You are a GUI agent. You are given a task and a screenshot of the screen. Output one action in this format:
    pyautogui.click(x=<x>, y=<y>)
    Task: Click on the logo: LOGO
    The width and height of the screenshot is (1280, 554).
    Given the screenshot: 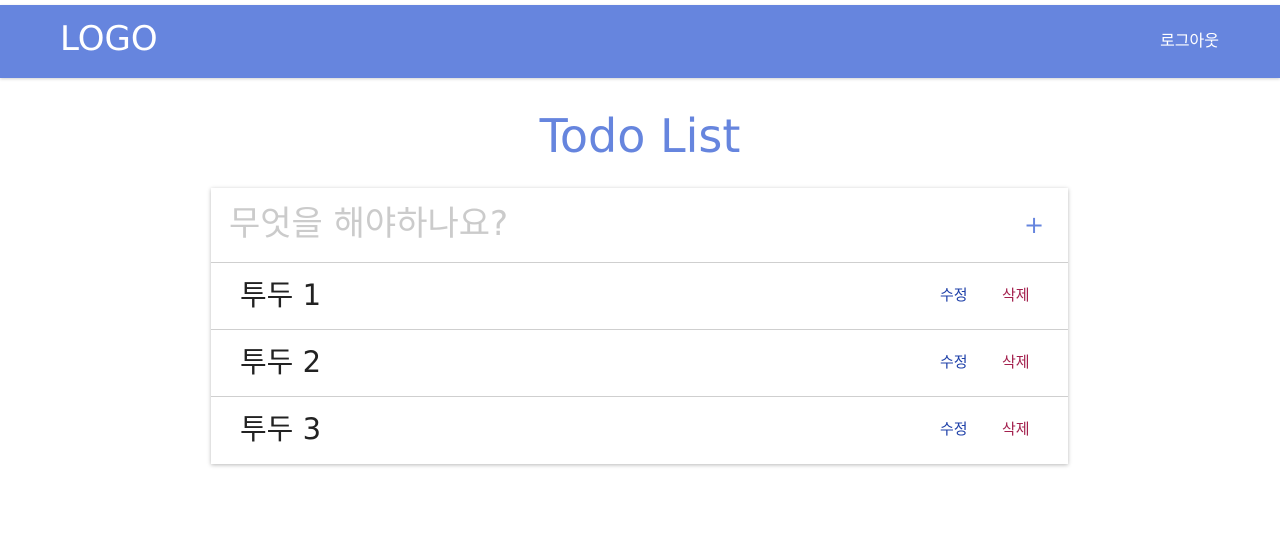 What is the action you would take?
    pyautogui.click(x=109, y=39)
    